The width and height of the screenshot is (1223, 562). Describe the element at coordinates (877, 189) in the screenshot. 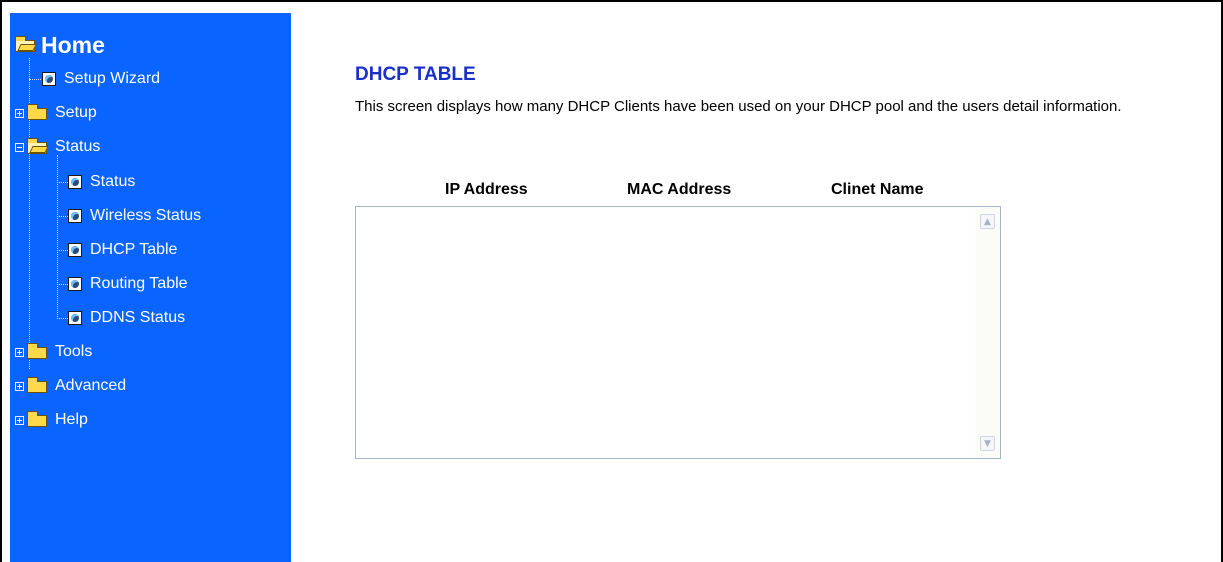

I see `column-header-client-name: Clinet Name` at that location.